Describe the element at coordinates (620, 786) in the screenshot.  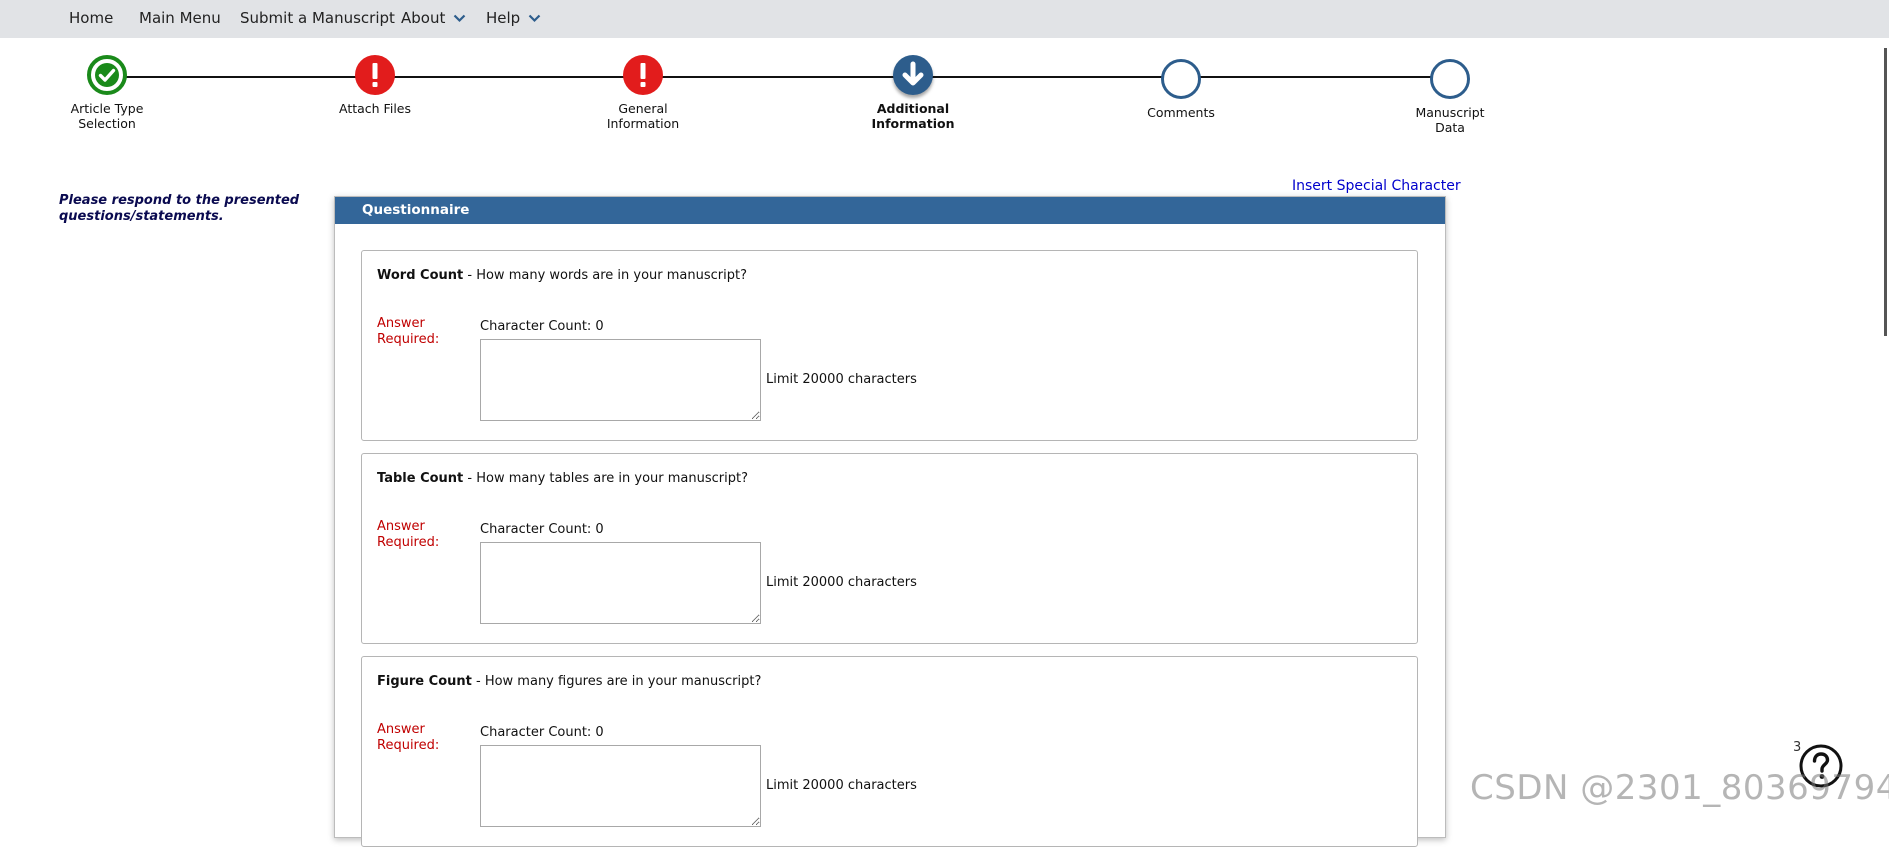
I see `figure-count-answer-input` at that location.